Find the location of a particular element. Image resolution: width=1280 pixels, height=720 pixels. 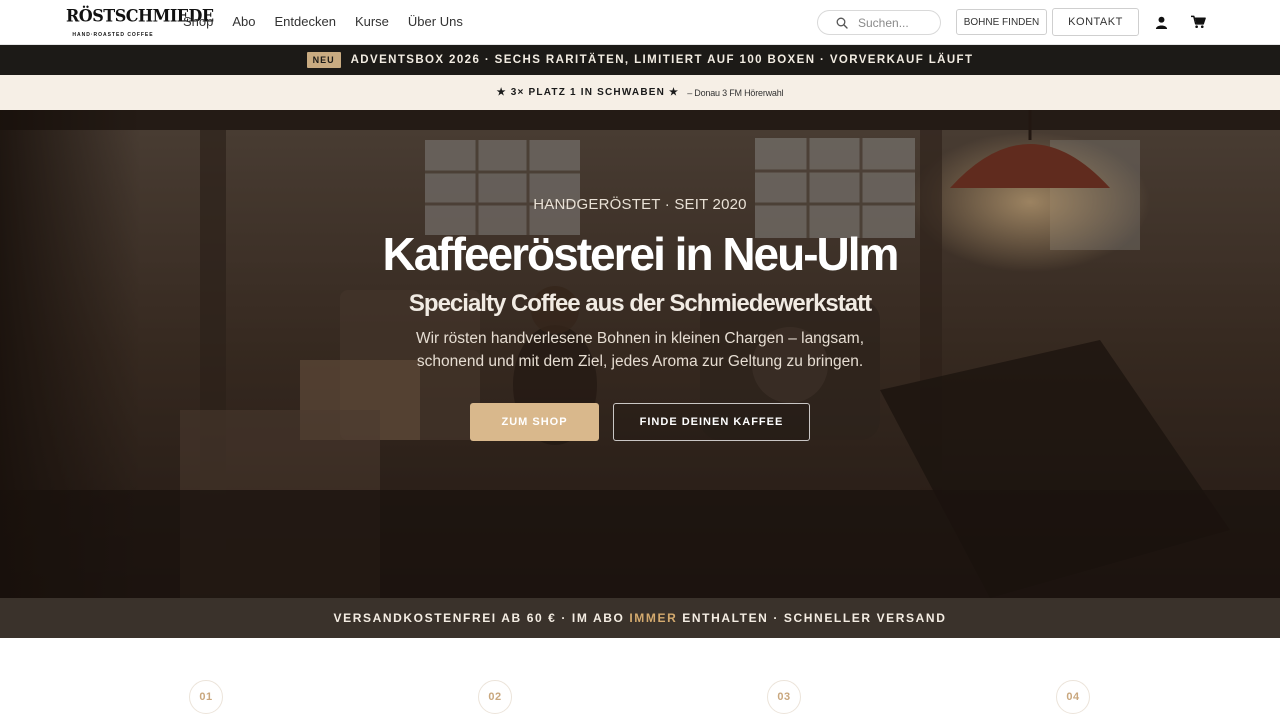

award-source: – Donau 3 FM Hörerwahl is located at coordinates (735, 92).